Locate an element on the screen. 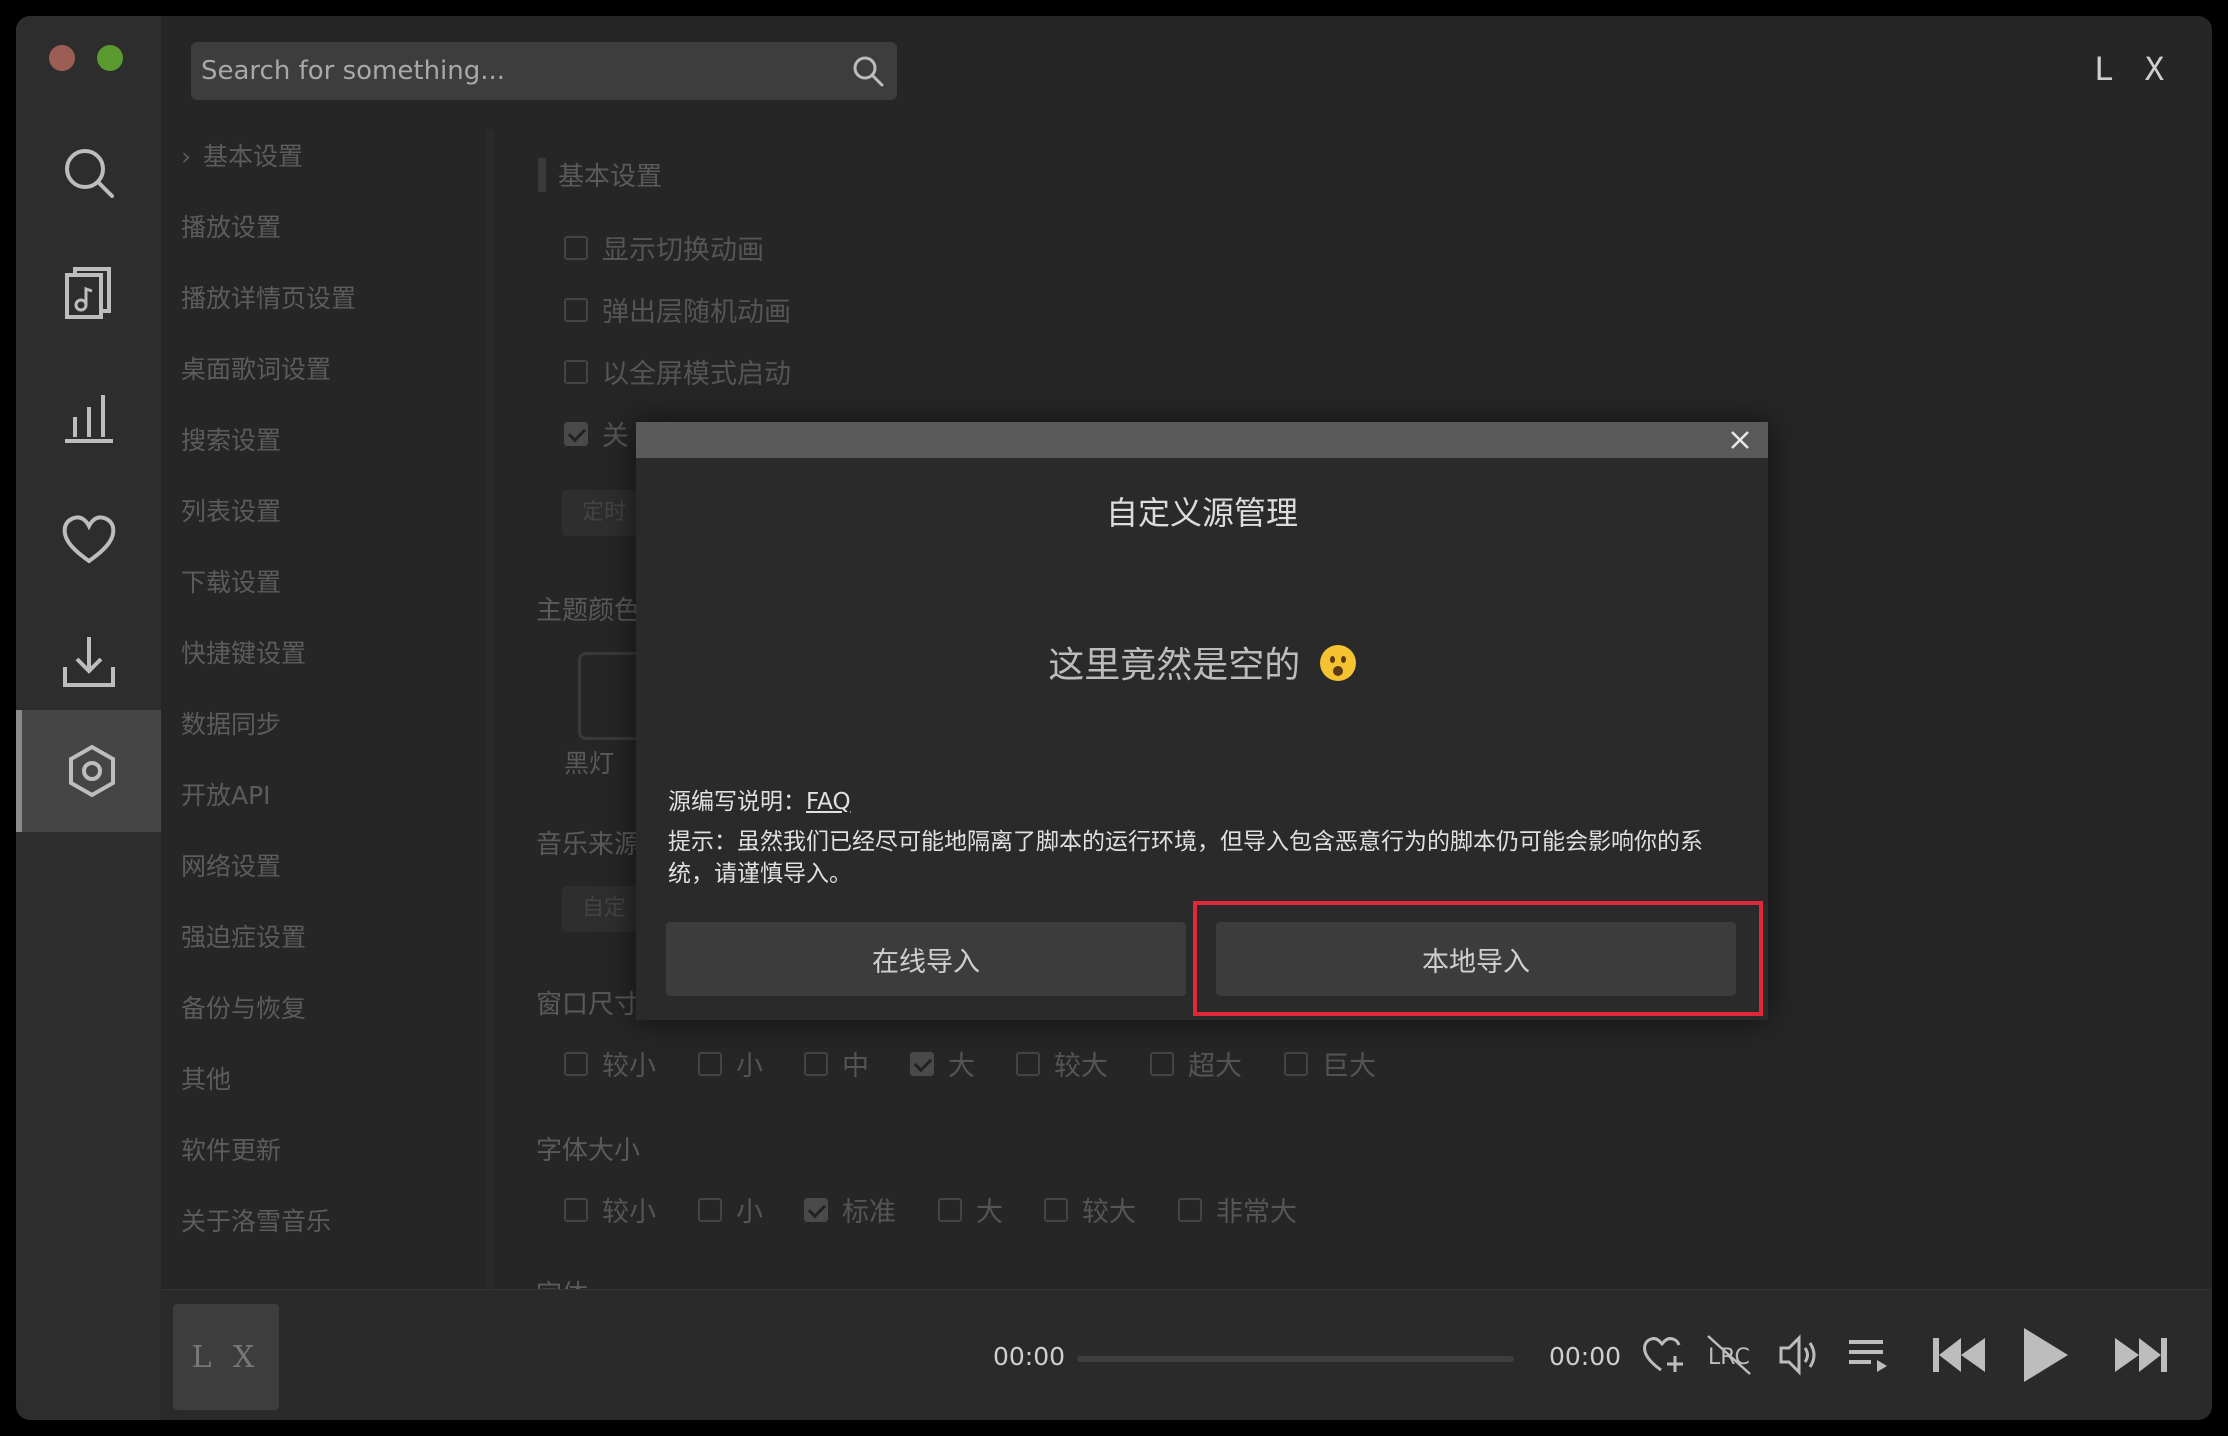 The image size is (2228, 1436). total-time: 00:00 is located at coordinates (1585, 1356).